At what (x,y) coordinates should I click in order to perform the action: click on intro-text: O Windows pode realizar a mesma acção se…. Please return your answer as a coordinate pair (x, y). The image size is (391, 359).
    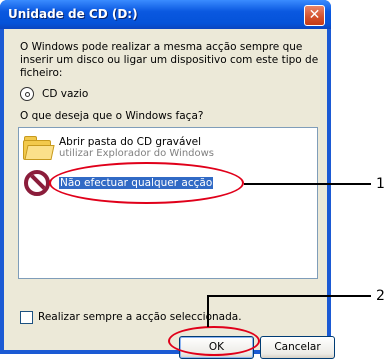
    Looking at the image, I should click on (169, 60).